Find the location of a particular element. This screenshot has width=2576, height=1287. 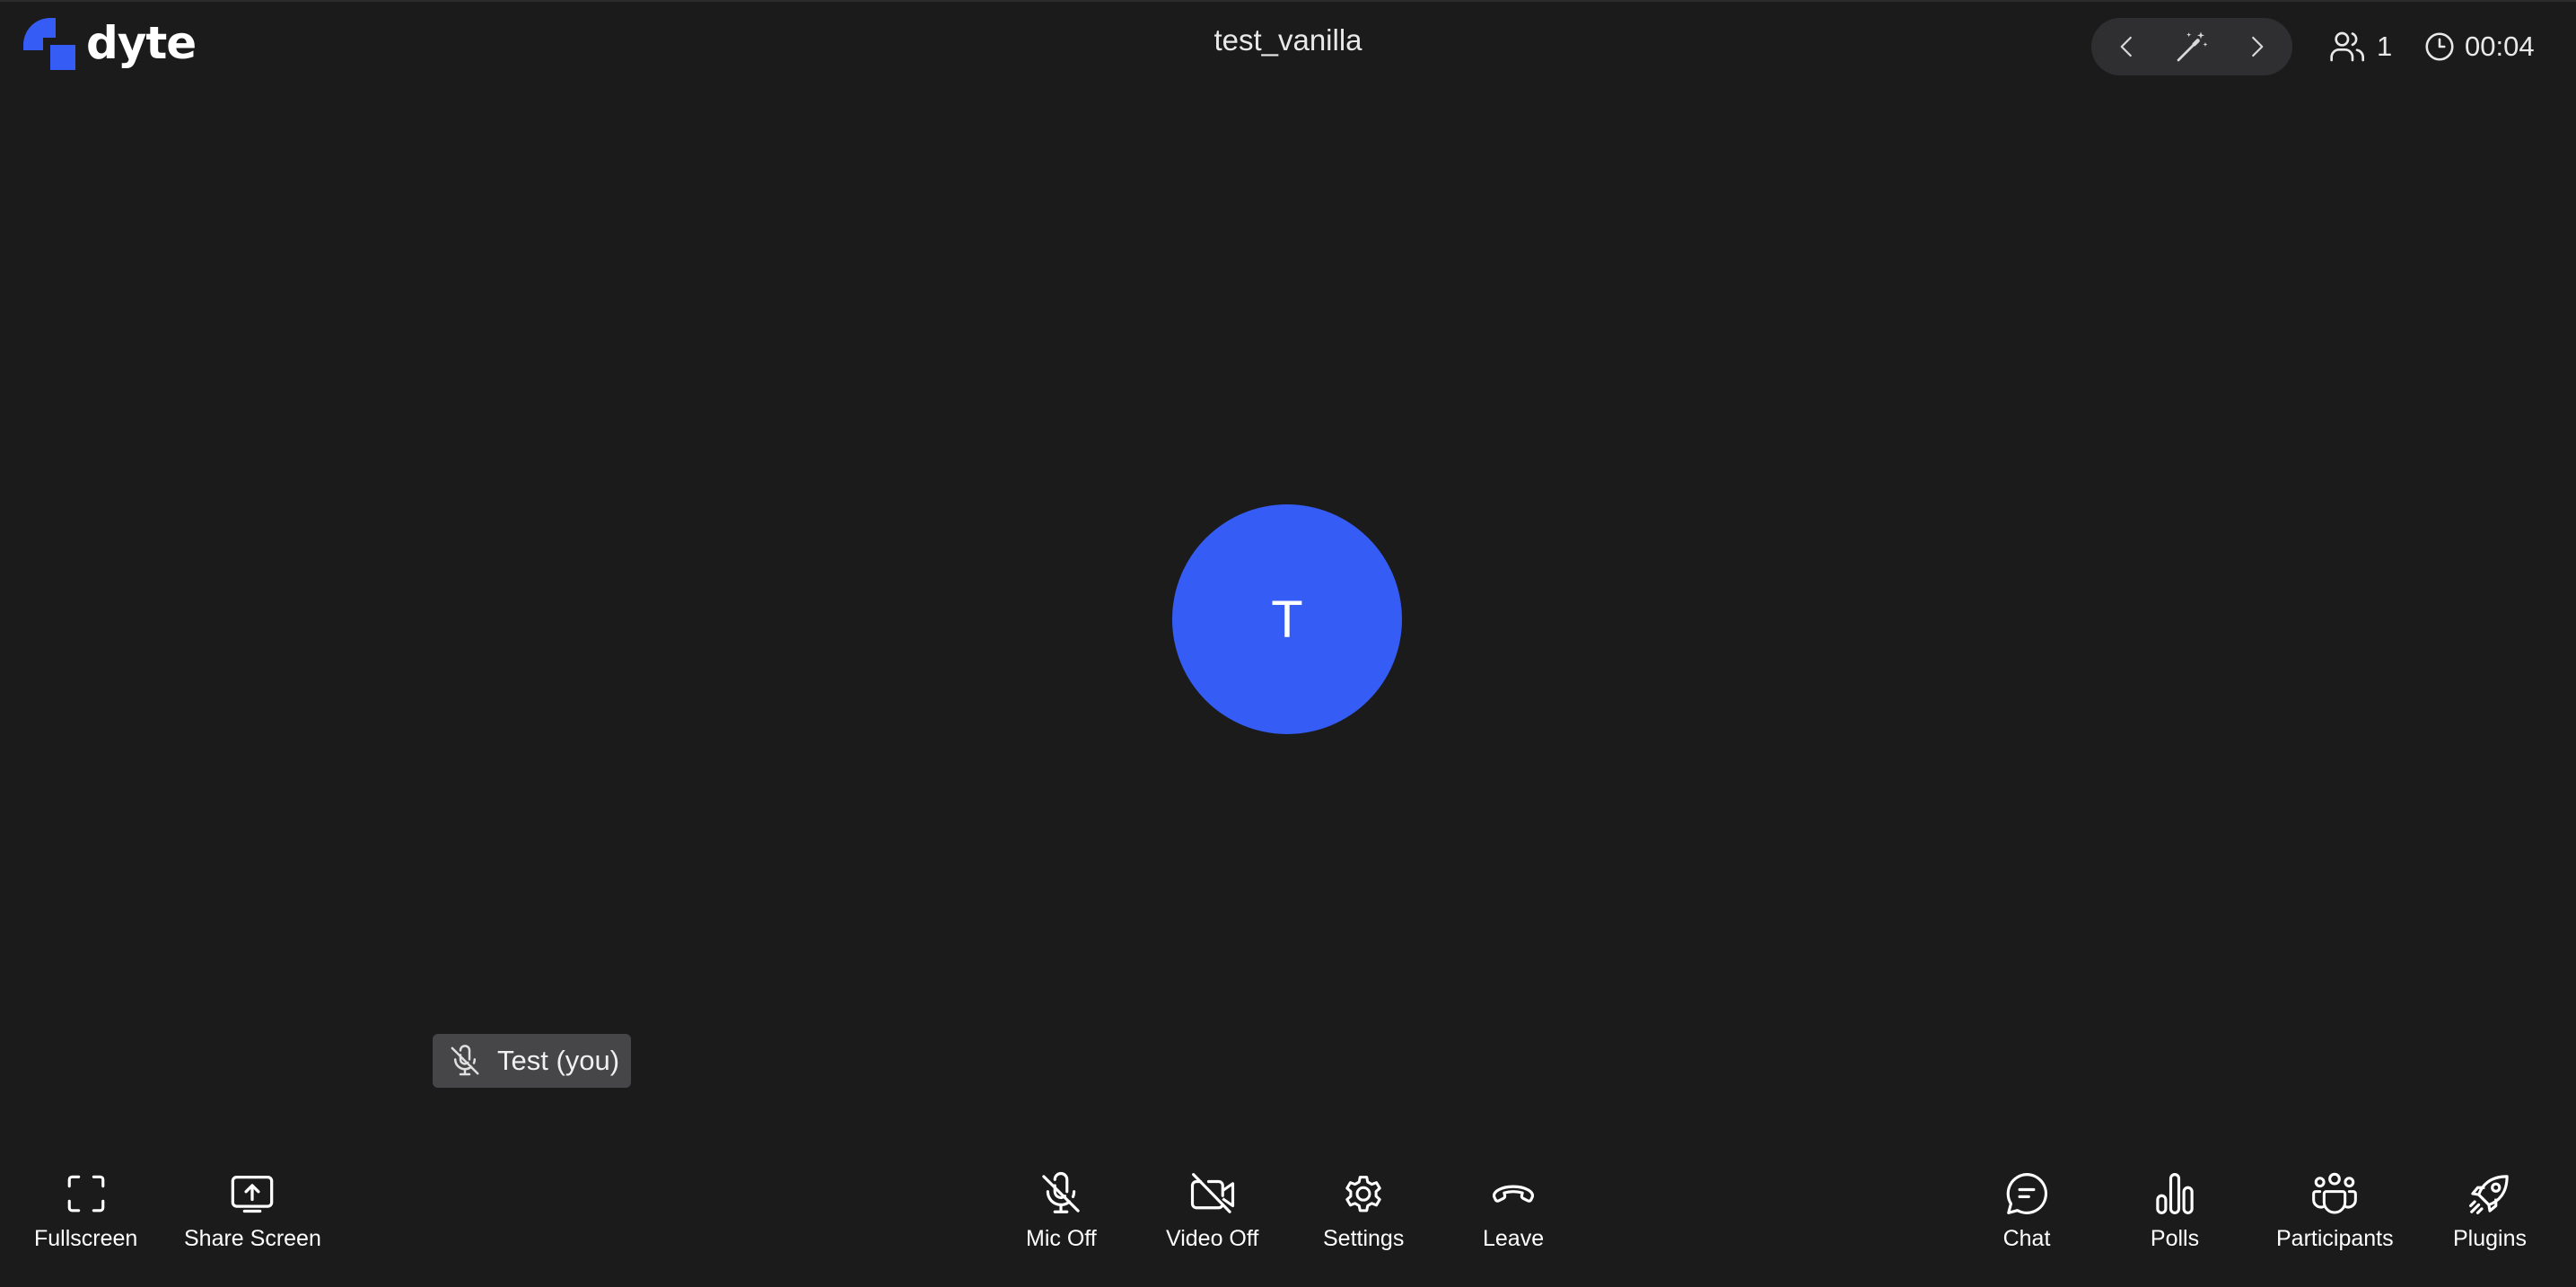

chat-icon is located at coordinates (2026, 1193).